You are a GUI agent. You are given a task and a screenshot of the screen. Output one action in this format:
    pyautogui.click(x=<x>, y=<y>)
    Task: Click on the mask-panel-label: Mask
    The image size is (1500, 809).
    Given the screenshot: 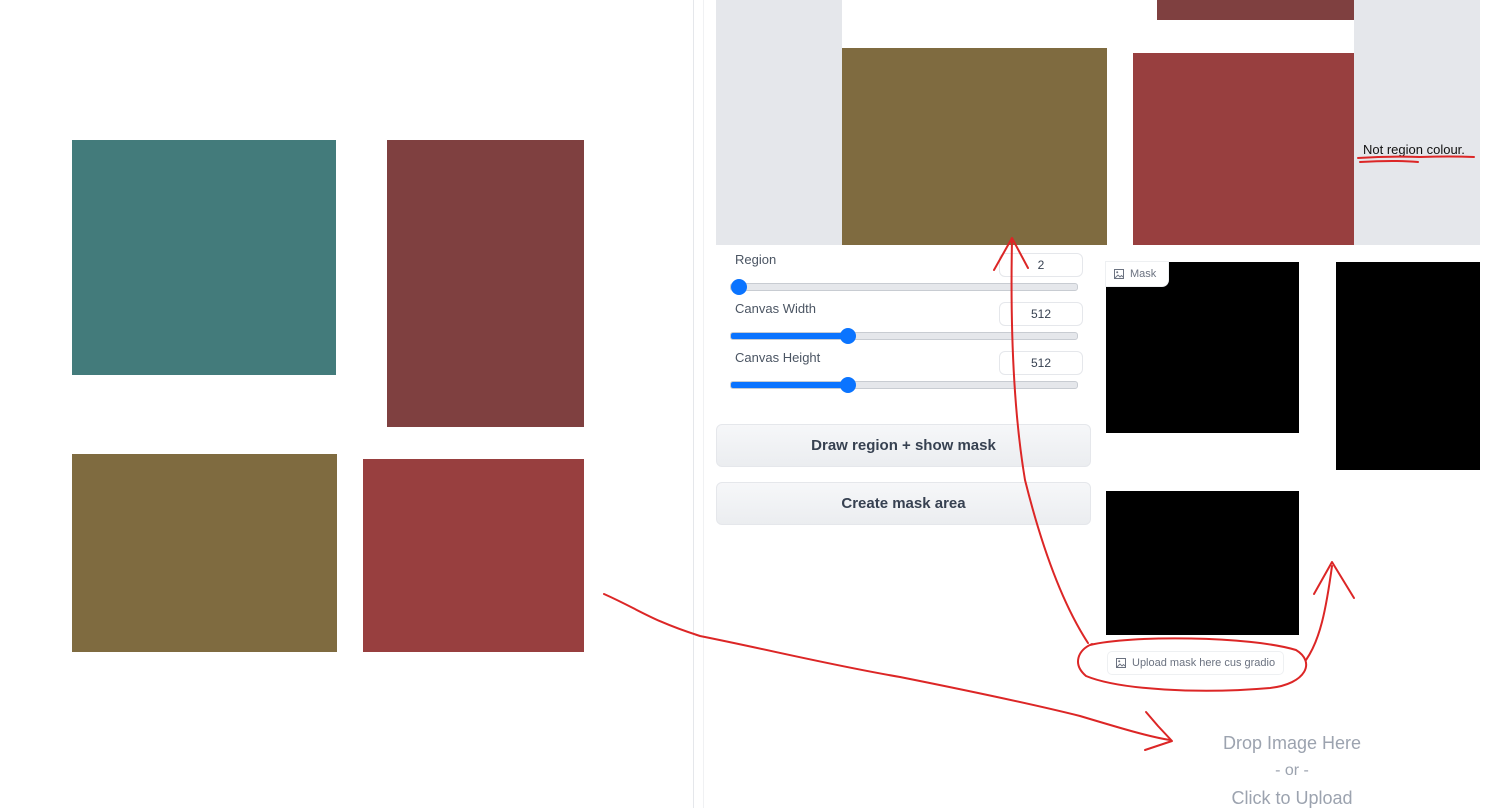 What is the action you would take?
    pyautogui.click(x=1137, y=274)
    